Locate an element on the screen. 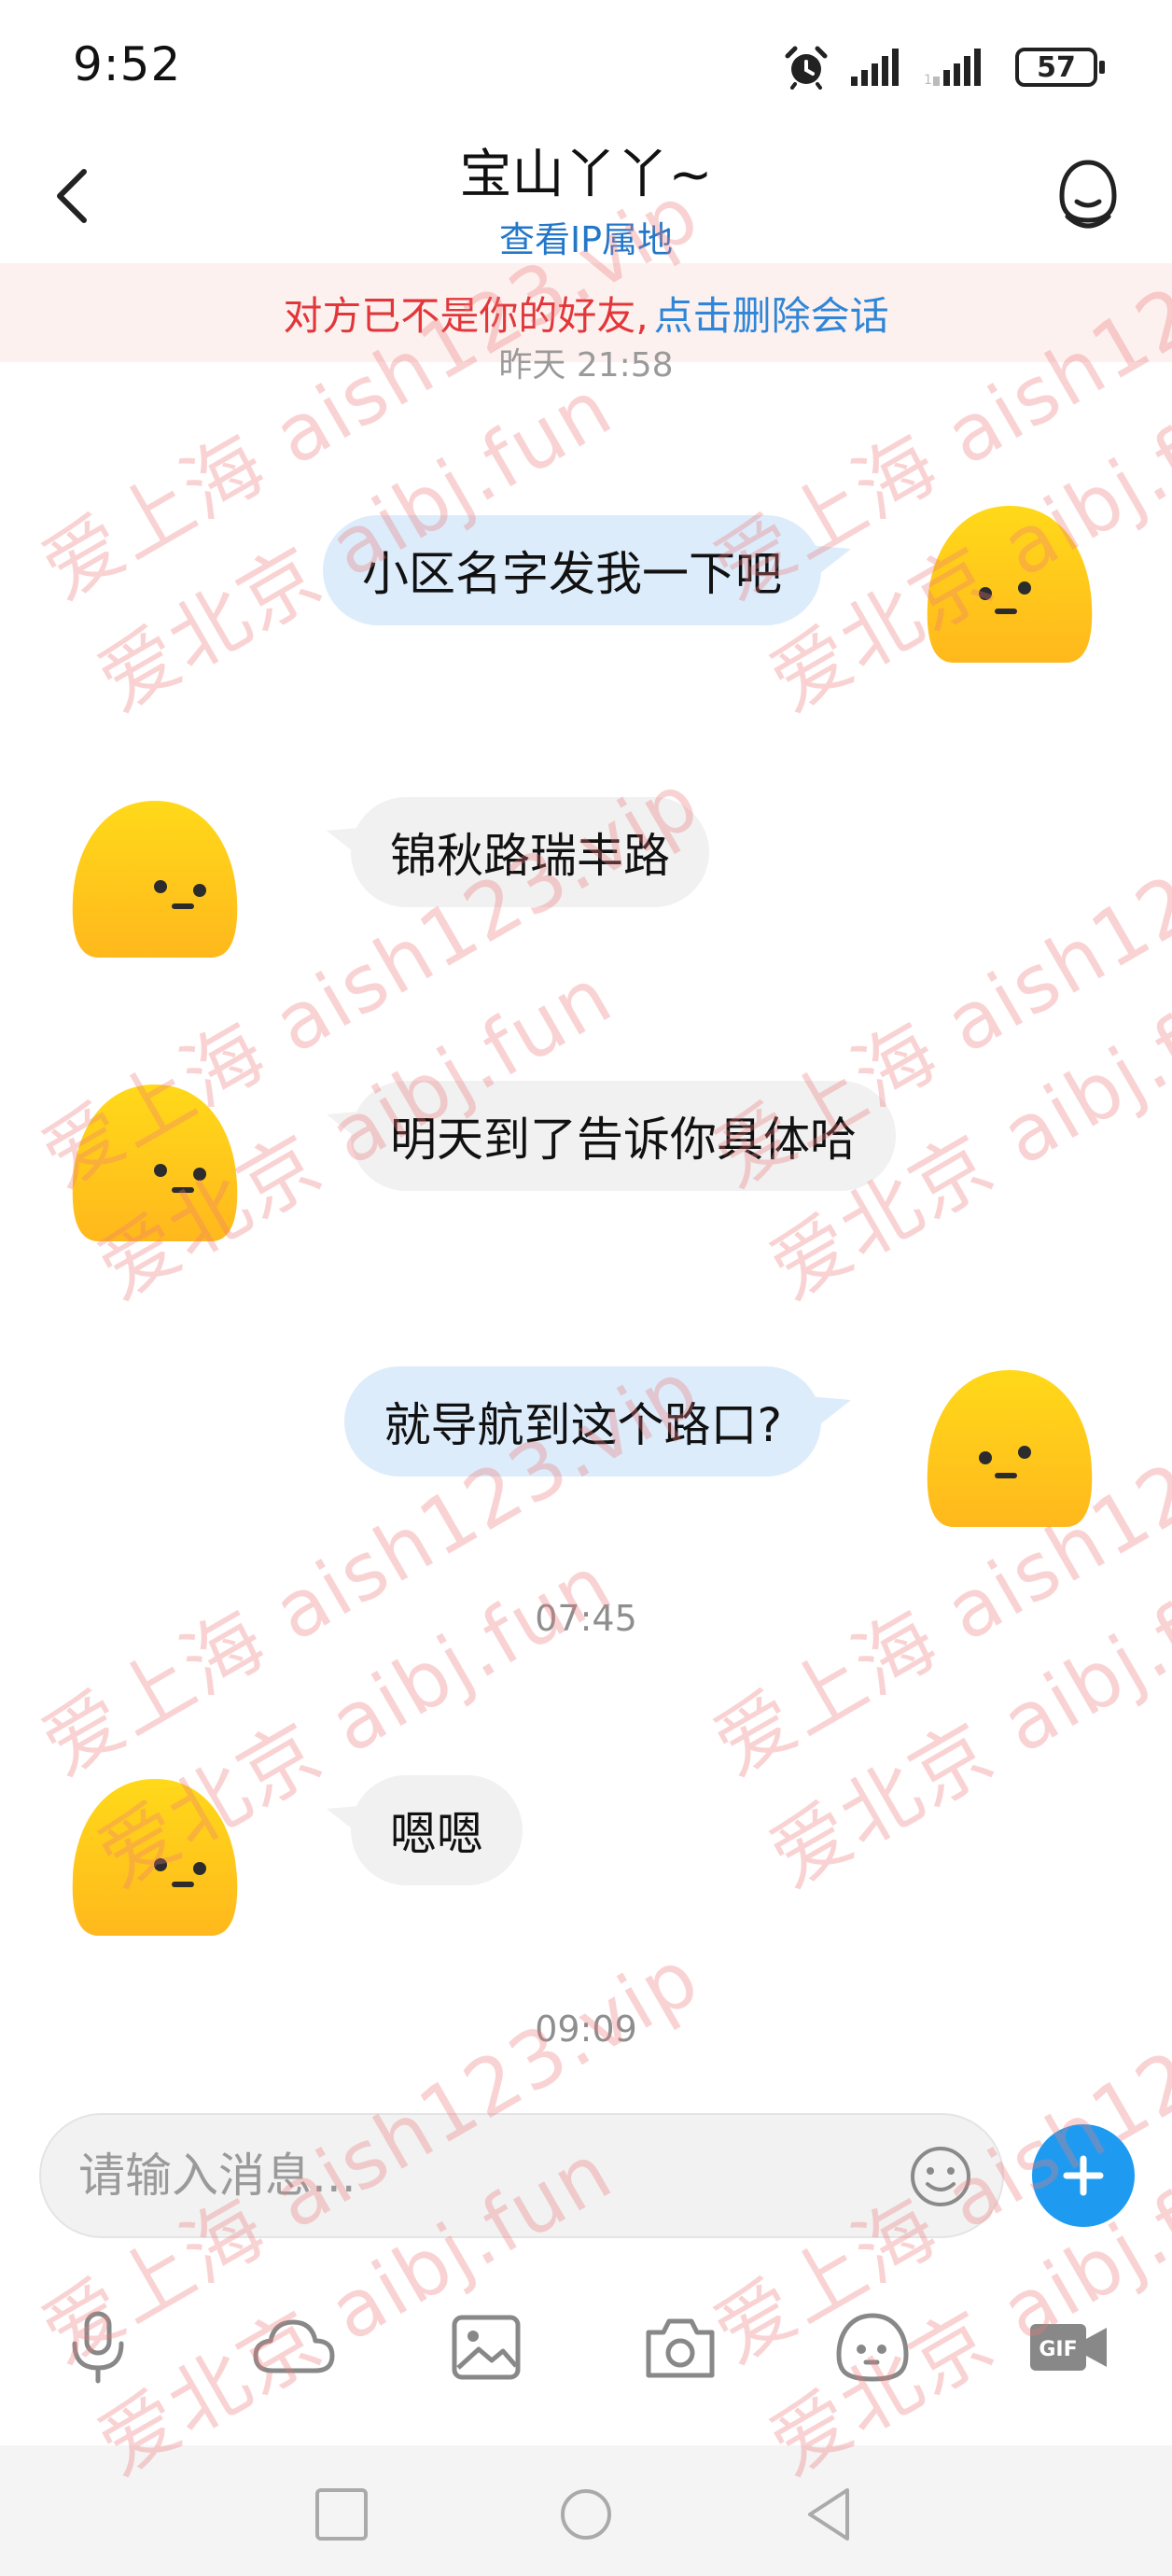 The image size is (1172, 2576). message-row: 明天到了告诉你具体哈 is located at coordinates (586, 1158).